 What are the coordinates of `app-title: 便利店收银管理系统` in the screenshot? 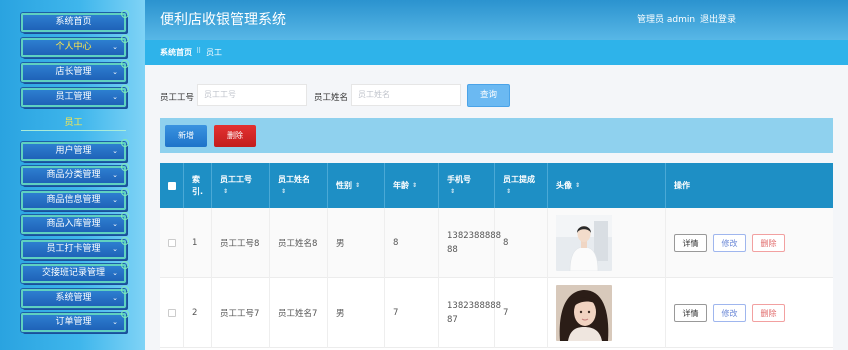 It's located at (223, 20).